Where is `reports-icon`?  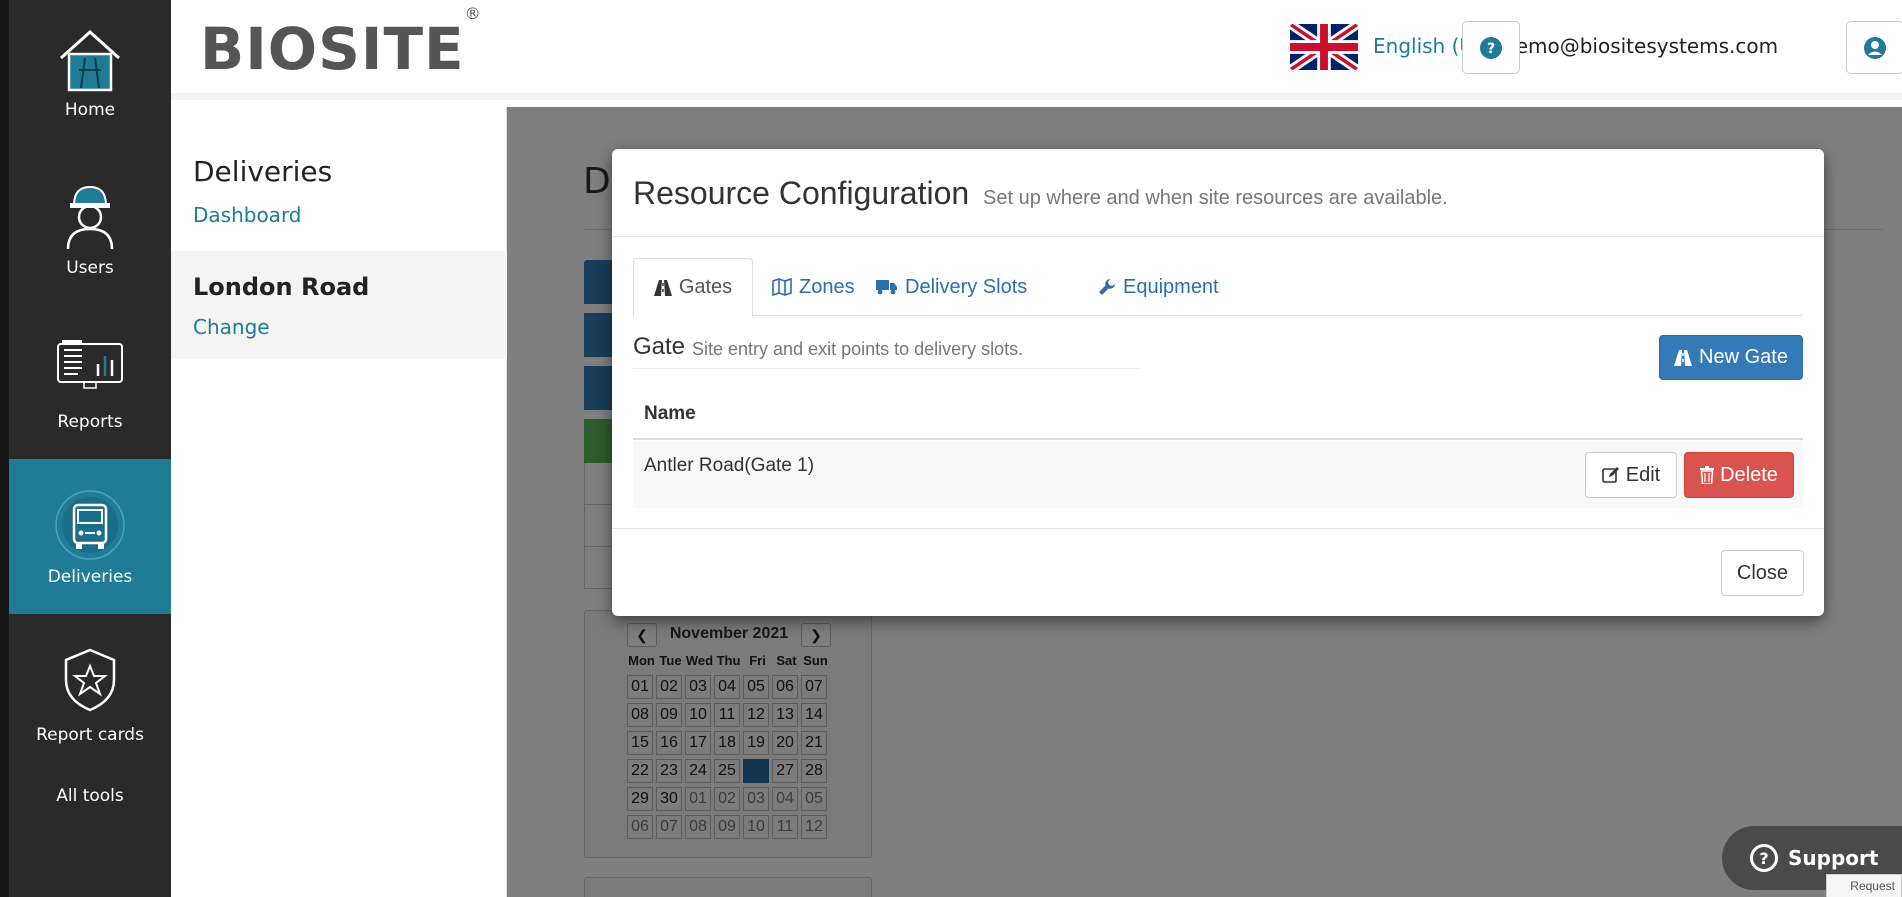
reports-icon is located at coordinates (90, 364).